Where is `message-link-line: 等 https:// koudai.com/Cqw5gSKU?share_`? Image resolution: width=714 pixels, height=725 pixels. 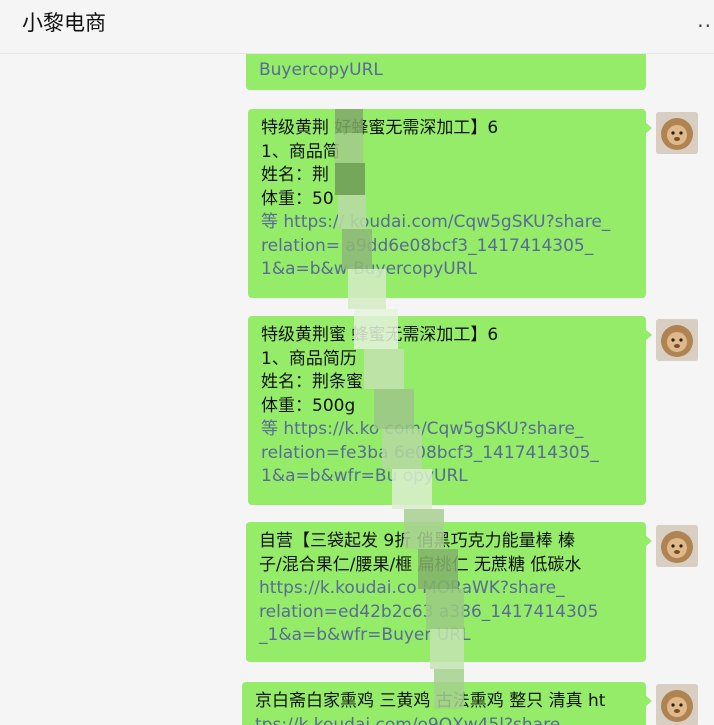
message-link-line: 等 https:// koudai.com/Cqw5gSKU?share_ is located at coordinates (447, 223).